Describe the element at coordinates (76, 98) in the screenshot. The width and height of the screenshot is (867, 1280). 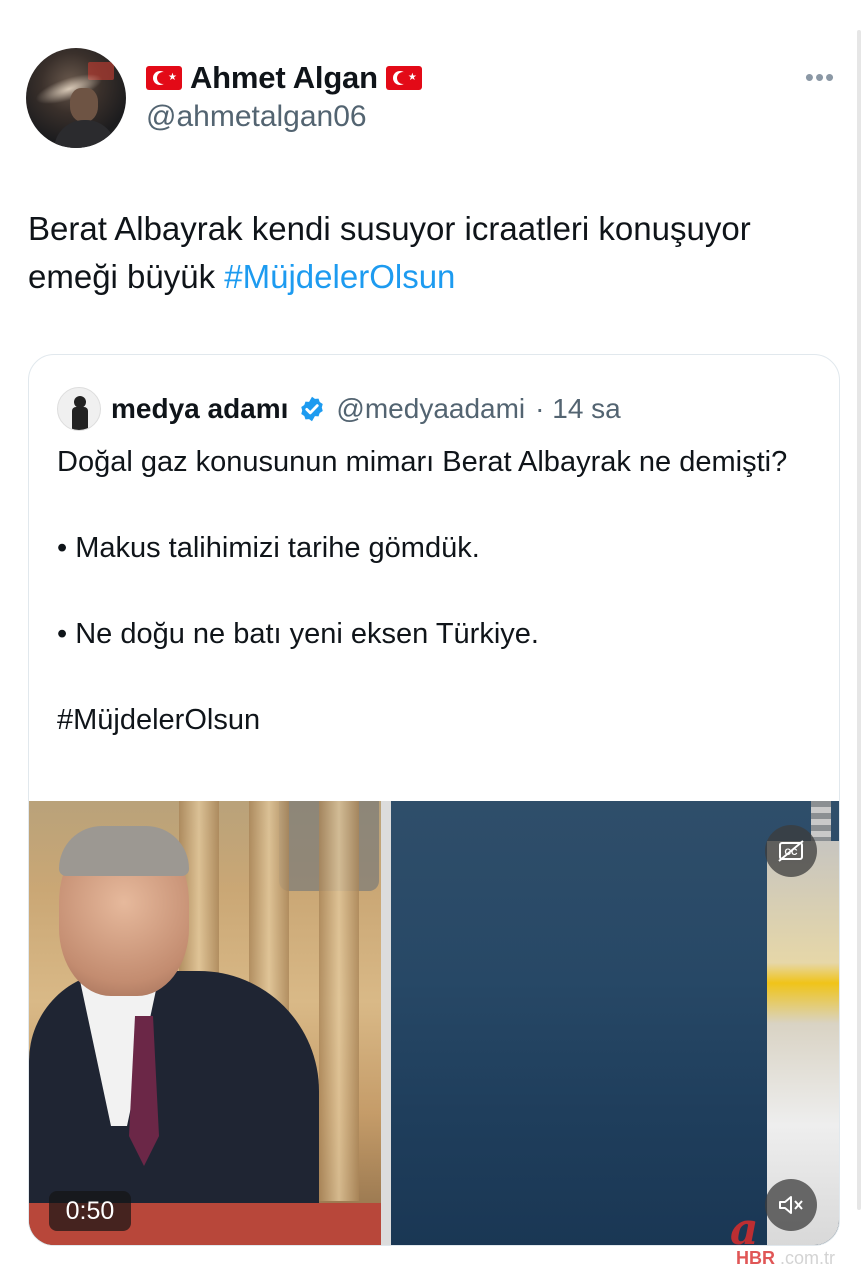
I see `avatar` at that location.